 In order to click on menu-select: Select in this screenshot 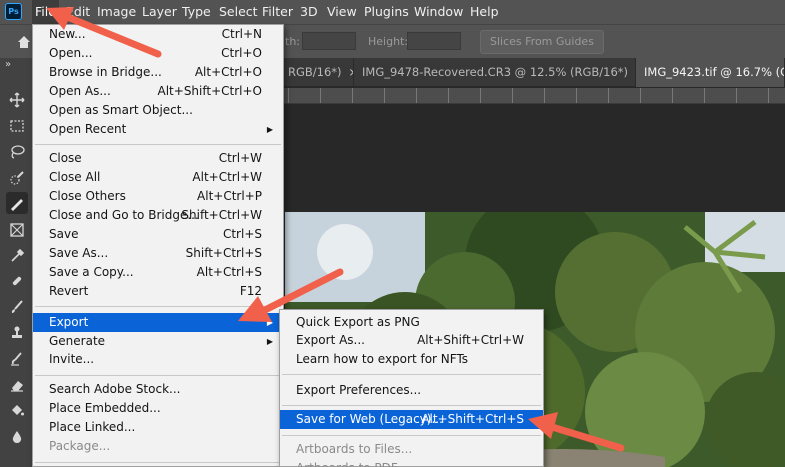, I will do `click(238, 12)`.